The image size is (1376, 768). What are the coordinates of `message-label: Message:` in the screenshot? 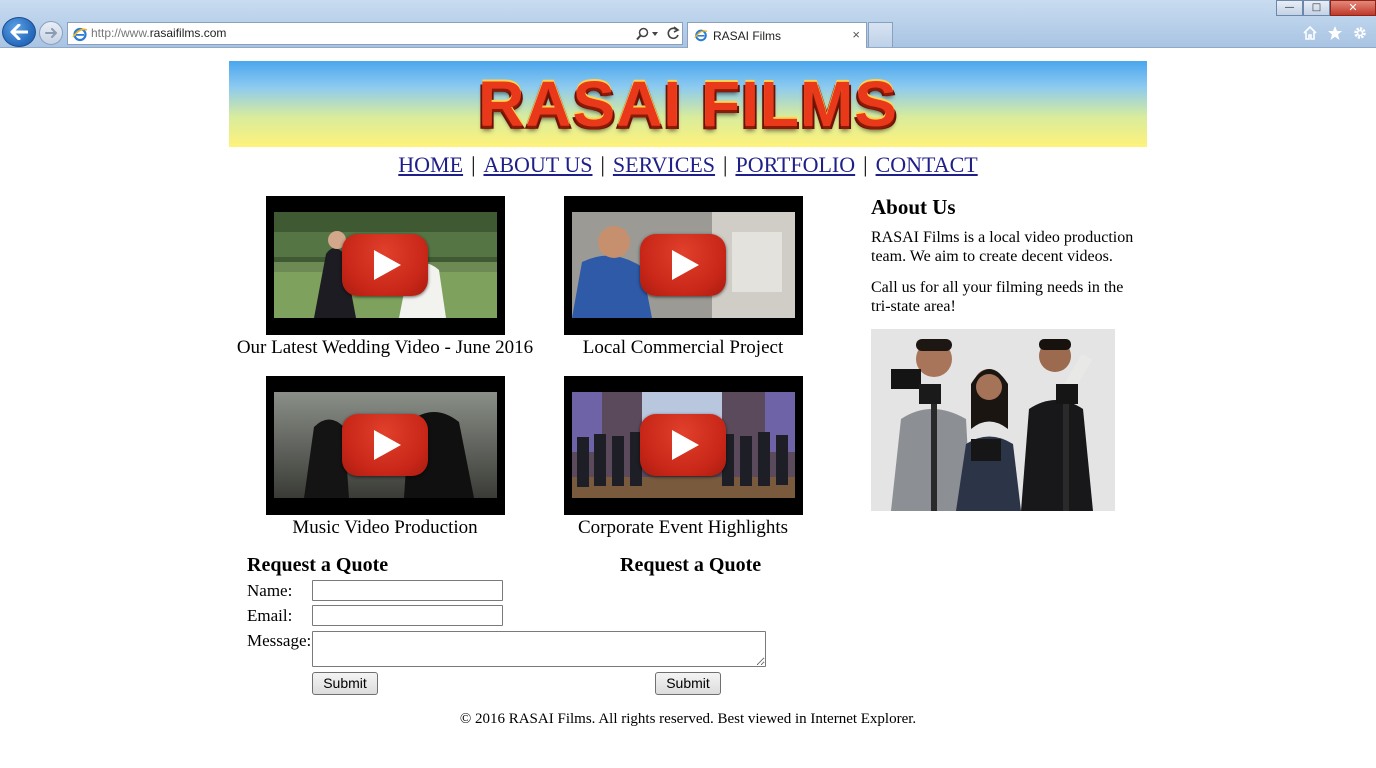 It's located at (279, 640).